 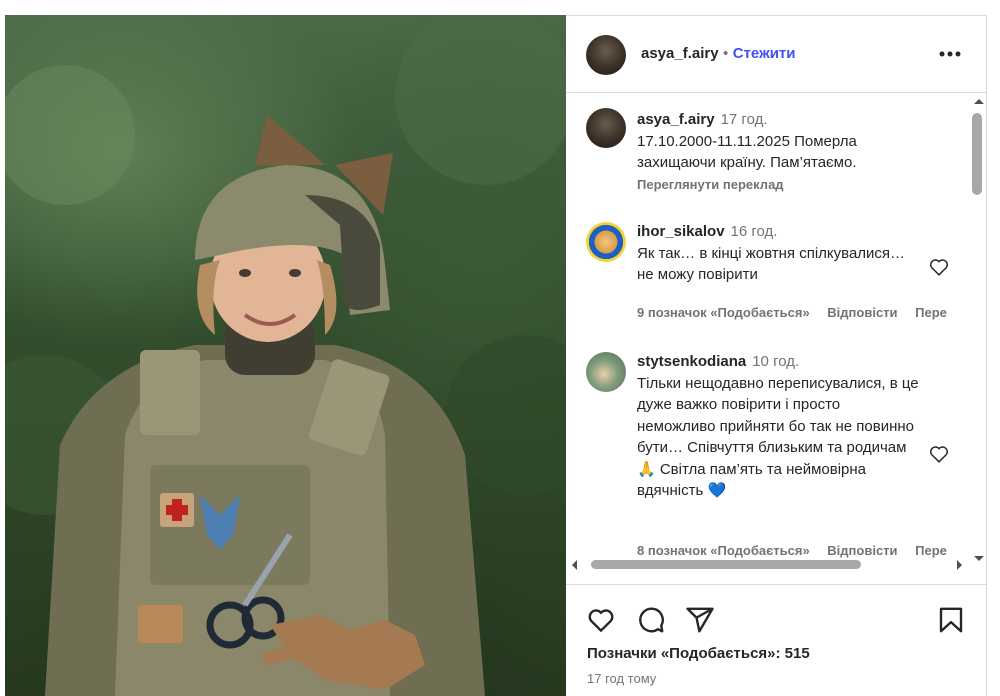 I want to click on share-icon, so click(x=700, y=620).